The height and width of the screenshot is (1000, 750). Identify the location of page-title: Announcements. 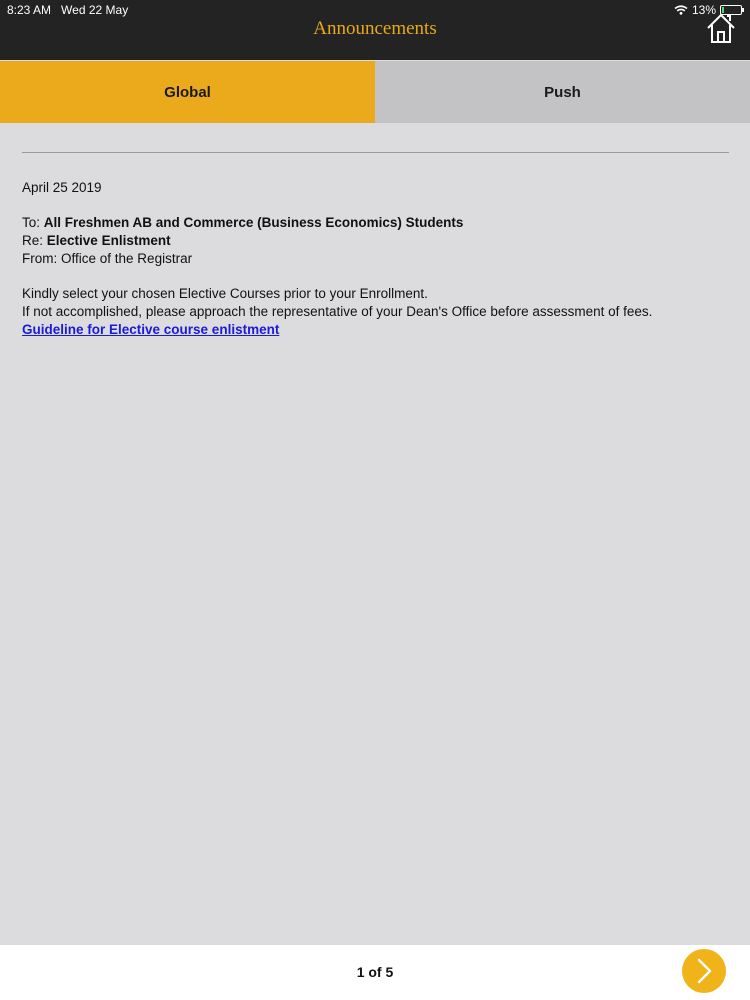
(375, 28).